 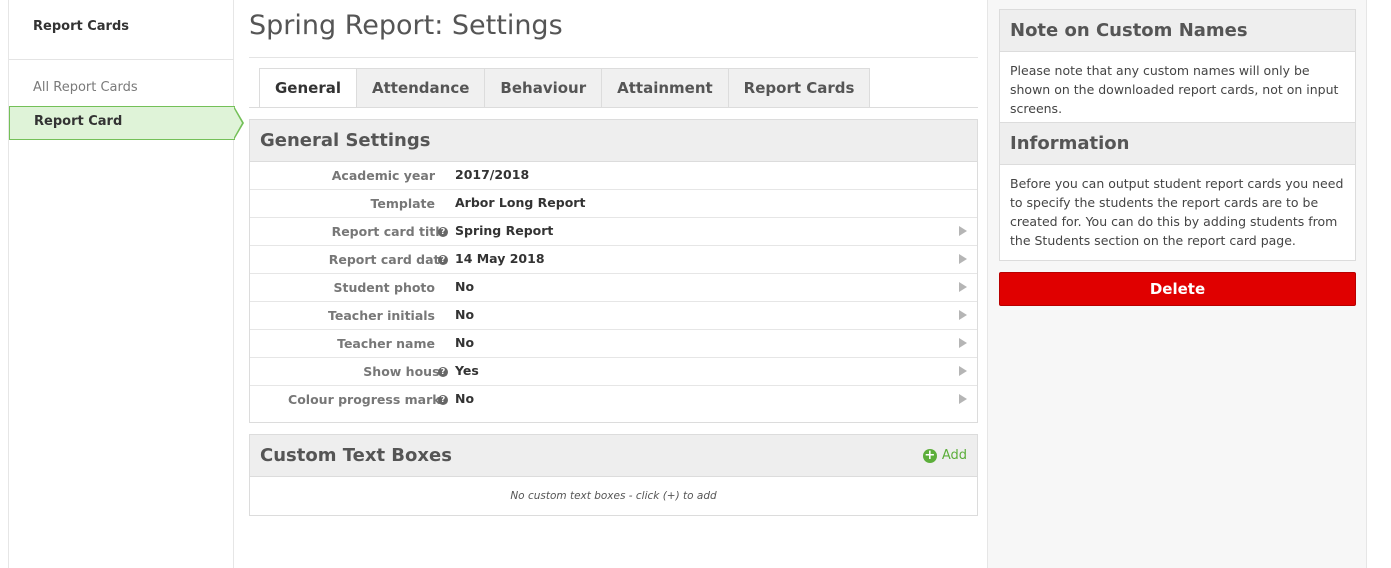 I want to click on setting-value: 14 May 2018, so click(x=500, y=258).